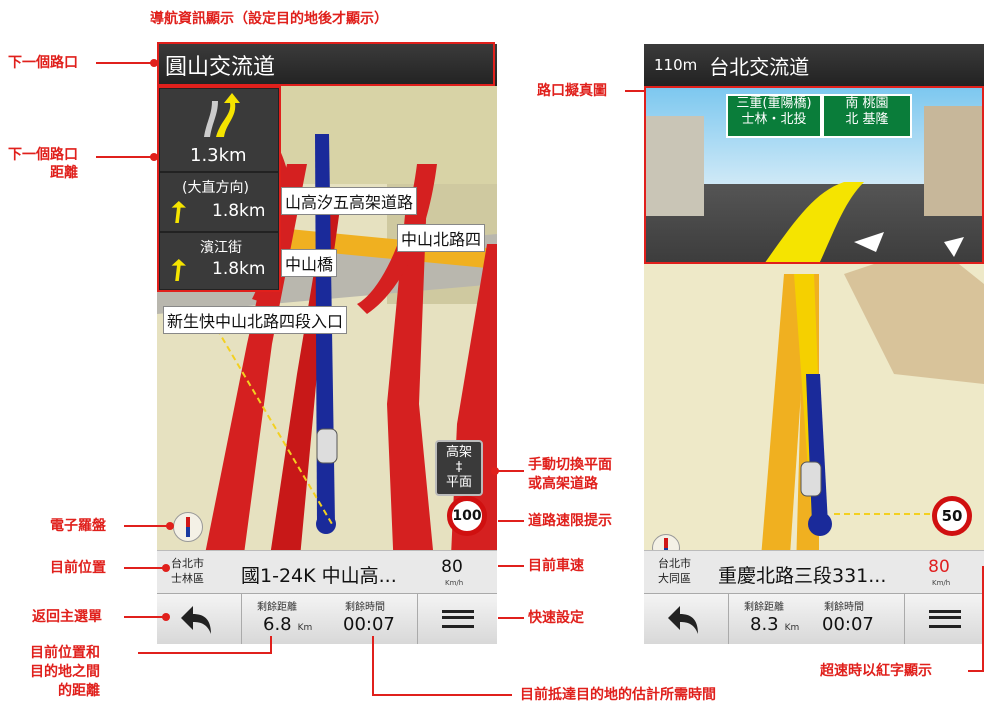  I want to click on annotation-overspeed: 超速時以紅字顯示, so click(876, 671).